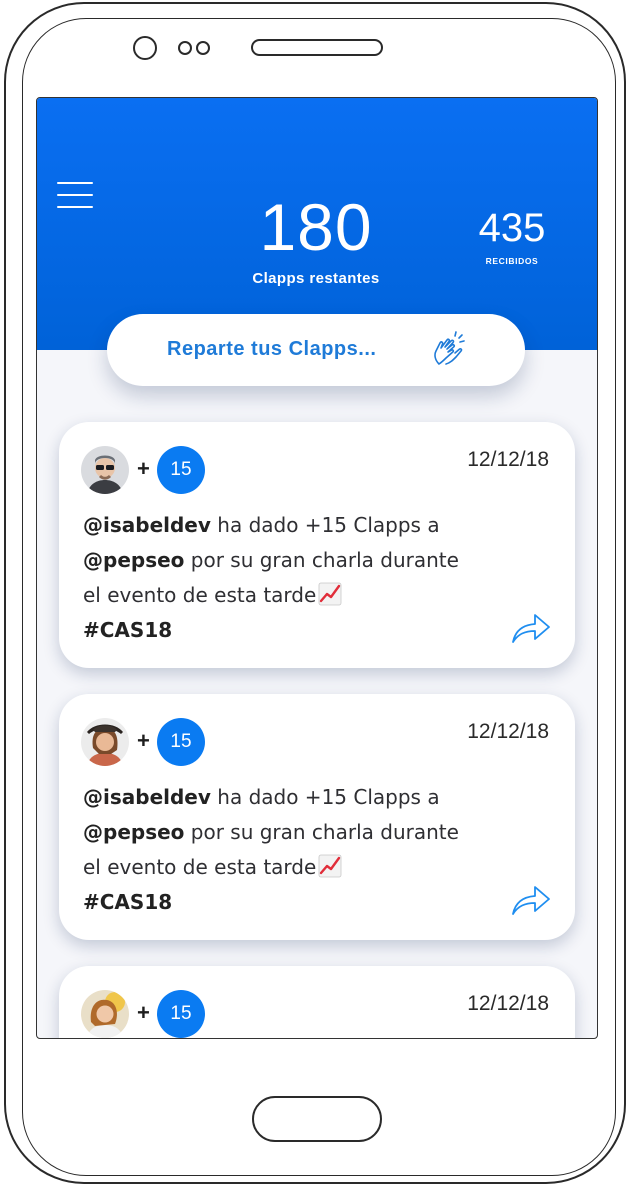  What do you see at coordinates (317, 47) in the screenshot?
I see `speaker-grille` at bounding box center [317, 47].